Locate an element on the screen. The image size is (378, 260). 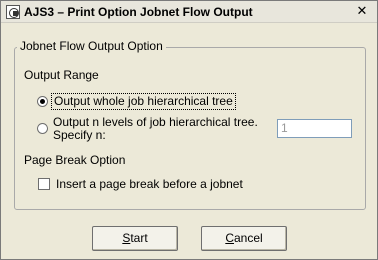
page-break-option-label: Page Break Option is located at coordinates (75, 160).